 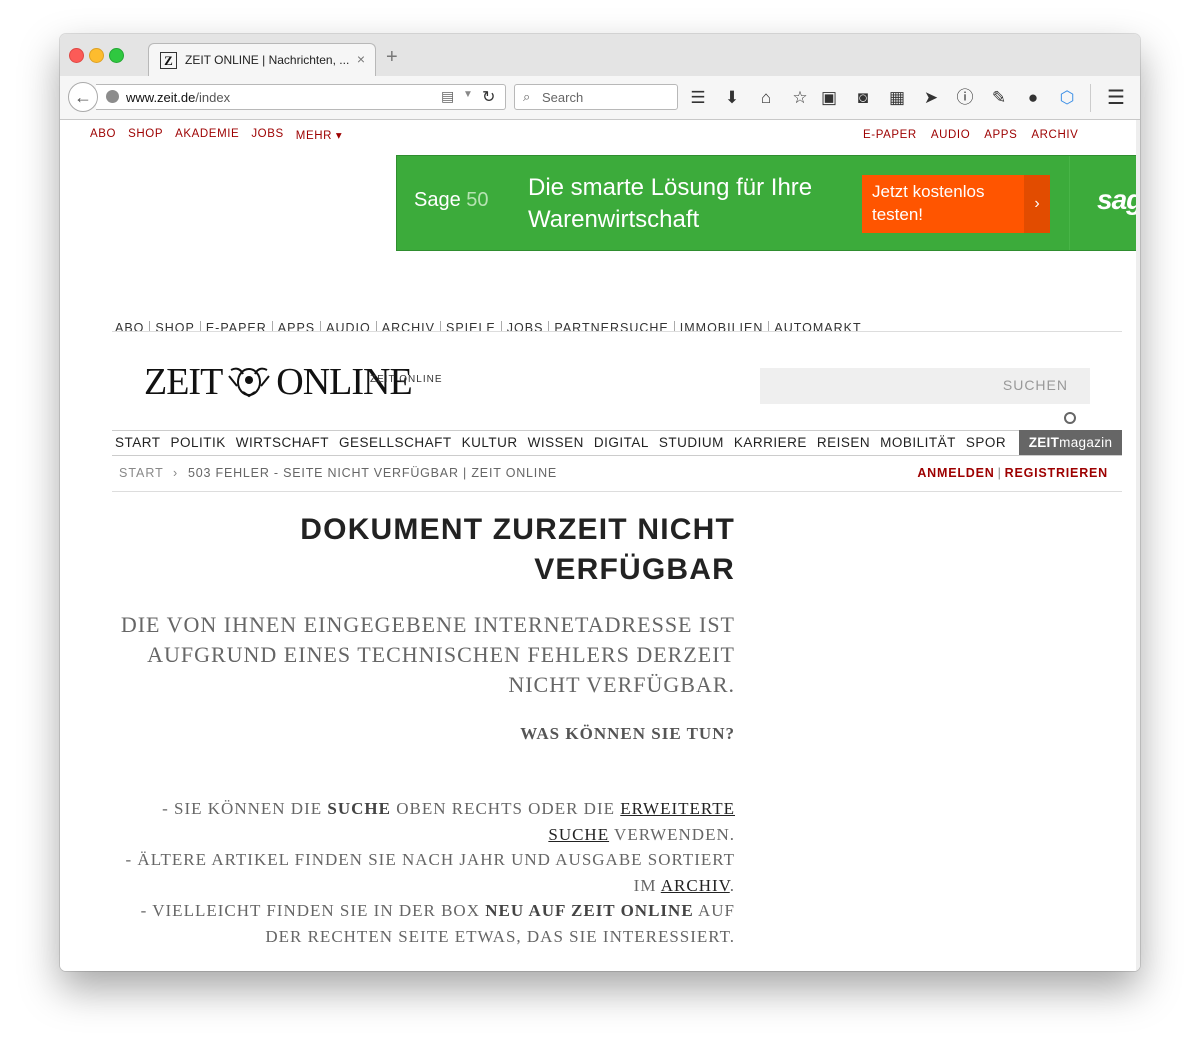 What do you see at coordinates (103, 135) in the screenshot?
I see `topnav-abo: ABO` at bounding box center [103, 135].